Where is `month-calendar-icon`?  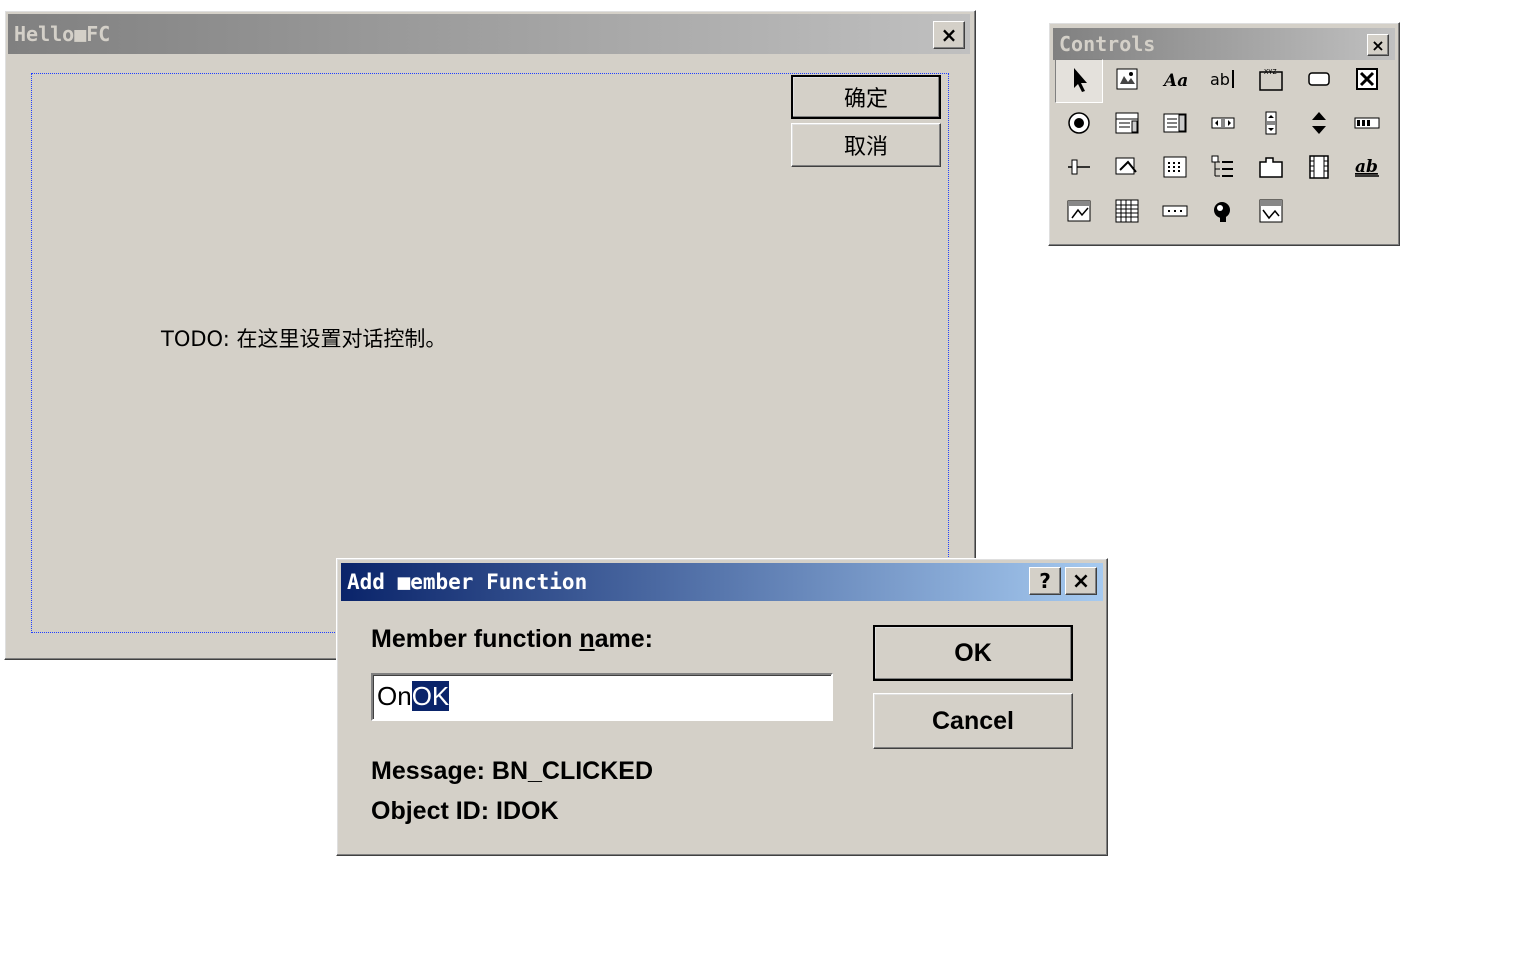
month-calendar-icon is located at coordinates (1127, 213).